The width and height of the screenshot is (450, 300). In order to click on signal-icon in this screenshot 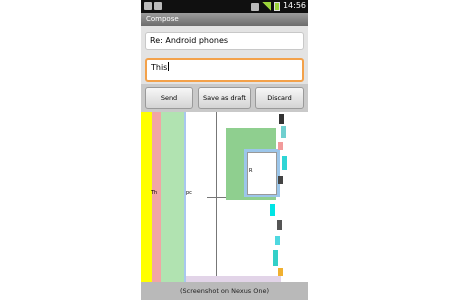, I will do `click(266, 6)`.